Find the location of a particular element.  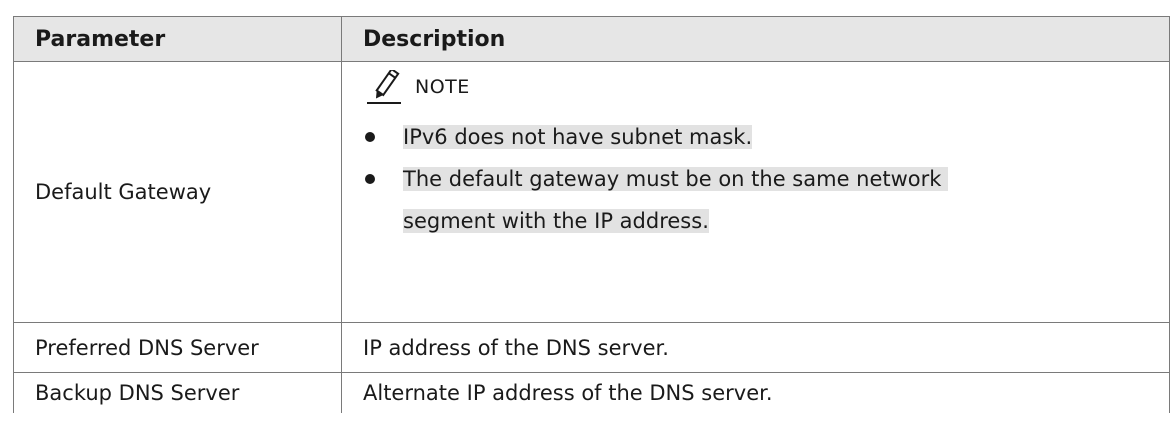

list-item: IPv6 does not have subnet mask. is located at coordinates (766, 137).